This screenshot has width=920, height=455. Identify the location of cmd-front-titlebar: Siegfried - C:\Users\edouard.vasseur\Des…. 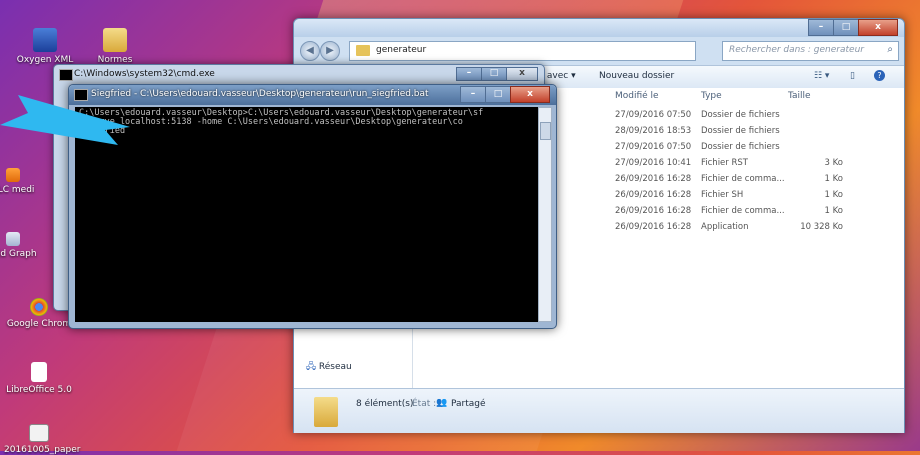
(312, 95).